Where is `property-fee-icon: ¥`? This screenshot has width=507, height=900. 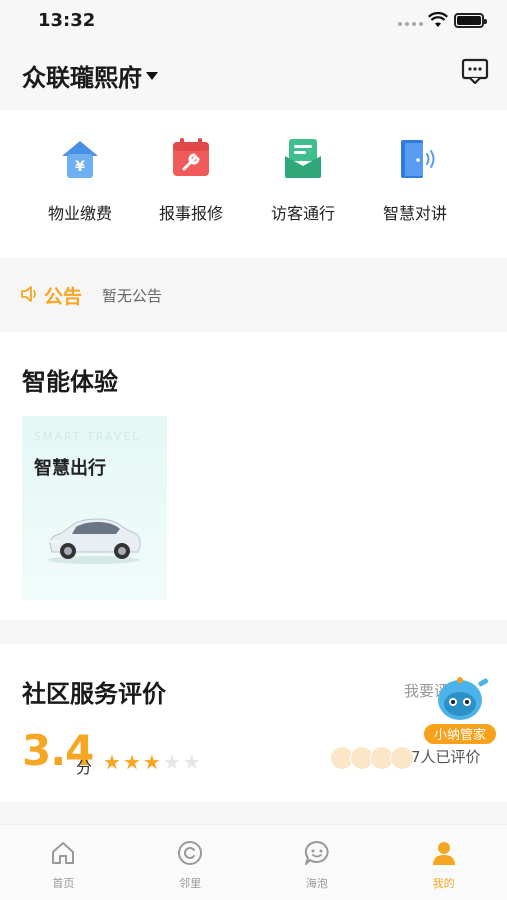 property-fee-icon: ¥ is located at coordinates (80, 159).